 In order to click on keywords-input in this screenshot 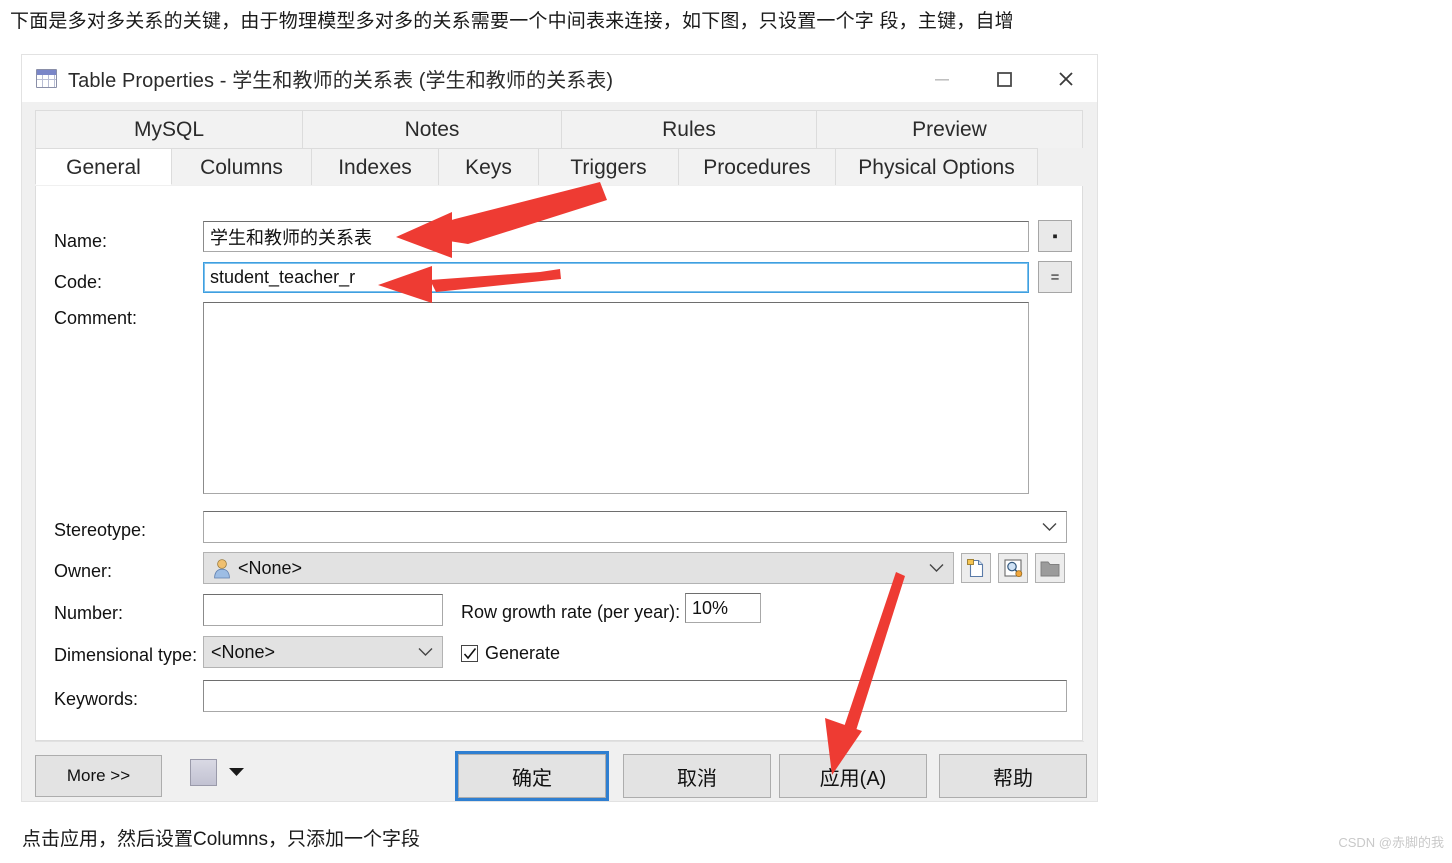, I will do `click(635, 696)`.